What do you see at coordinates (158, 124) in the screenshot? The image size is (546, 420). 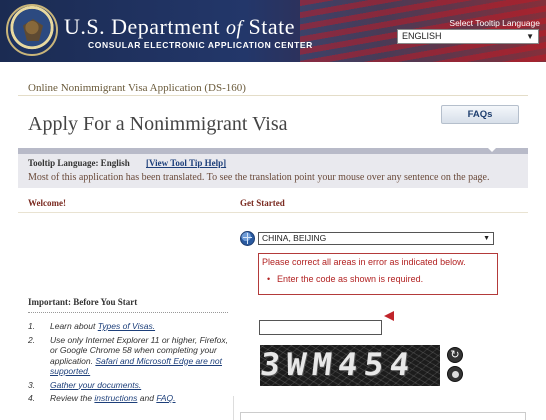 I see `page-title: Apply For a Nonimmigrant Visa` at bounding box center [158, 124].